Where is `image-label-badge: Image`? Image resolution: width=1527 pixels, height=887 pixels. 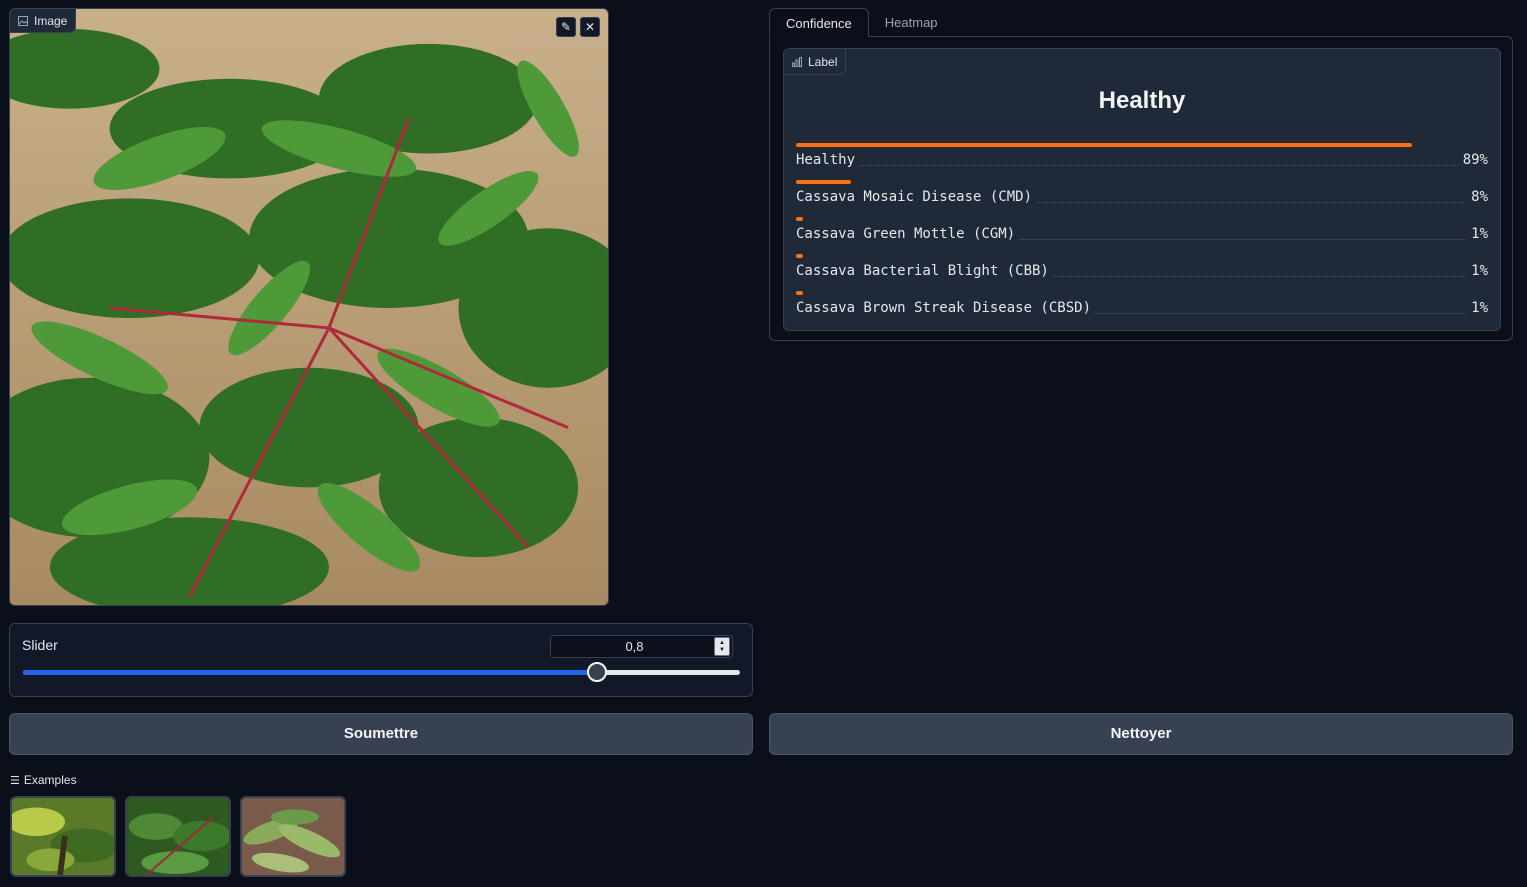 image-label-badge: Image is located at coordinates (43, 21).